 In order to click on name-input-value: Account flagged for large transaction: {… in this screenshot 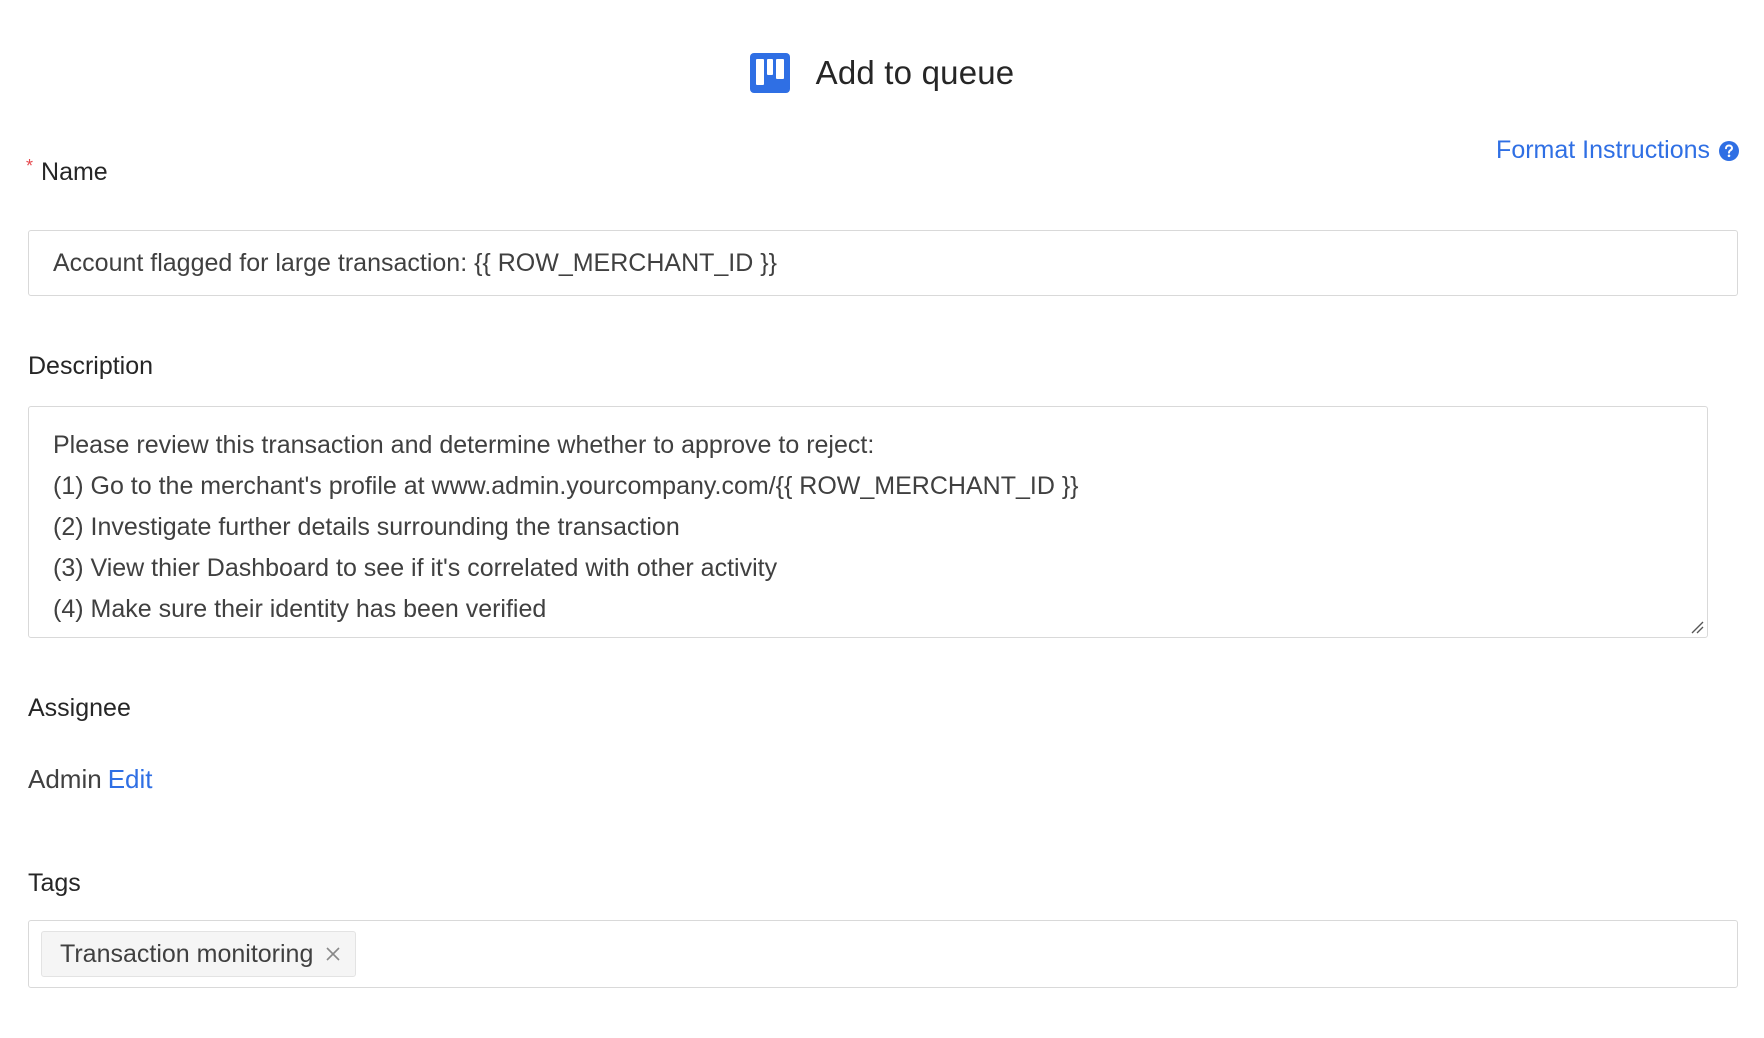, I will do `click(415, 263)`.